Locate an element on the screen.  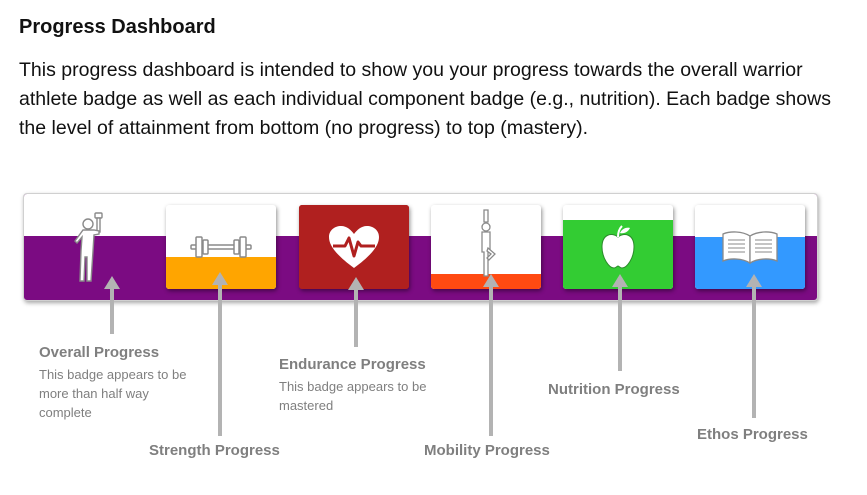
endurance-progress-note: This badge appears to be mastered is located at coordinates (353, 396).